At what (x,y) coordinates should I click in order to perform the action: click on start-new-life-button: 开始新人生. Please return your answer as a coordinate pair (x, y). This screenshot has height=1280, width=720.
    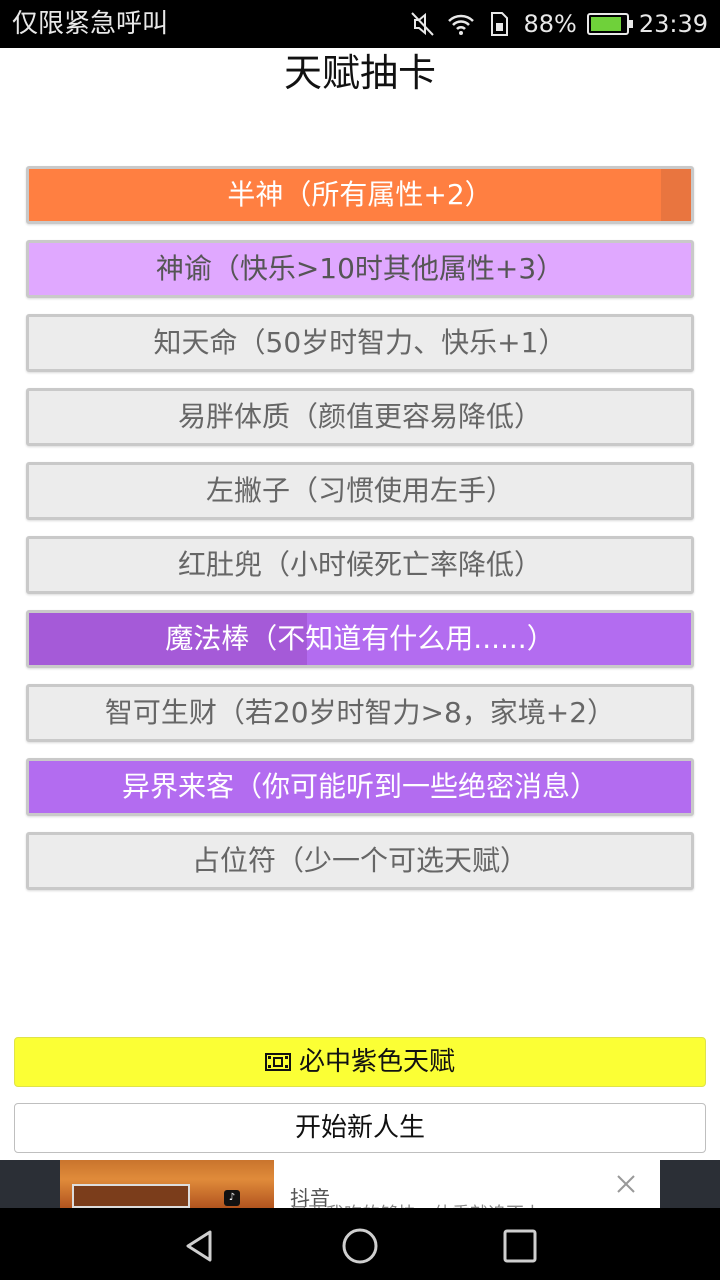
    Looking at the image, I should click on (360, 1128).